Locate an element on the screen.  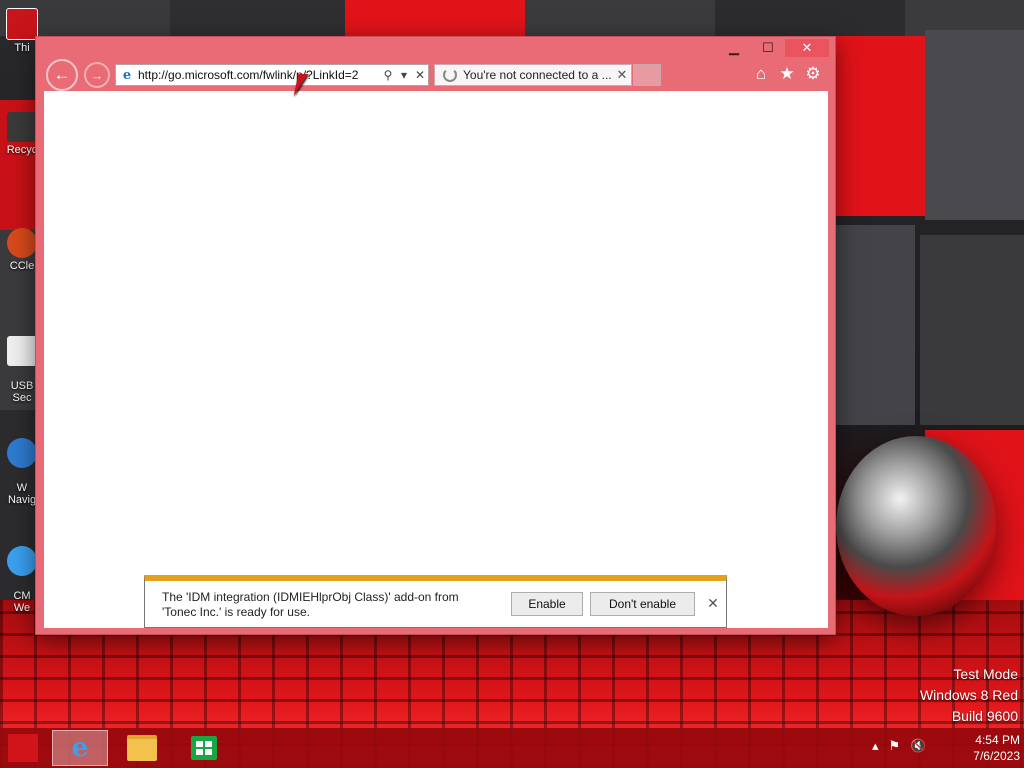
new-tab-button is located at coordinates (647, 75).